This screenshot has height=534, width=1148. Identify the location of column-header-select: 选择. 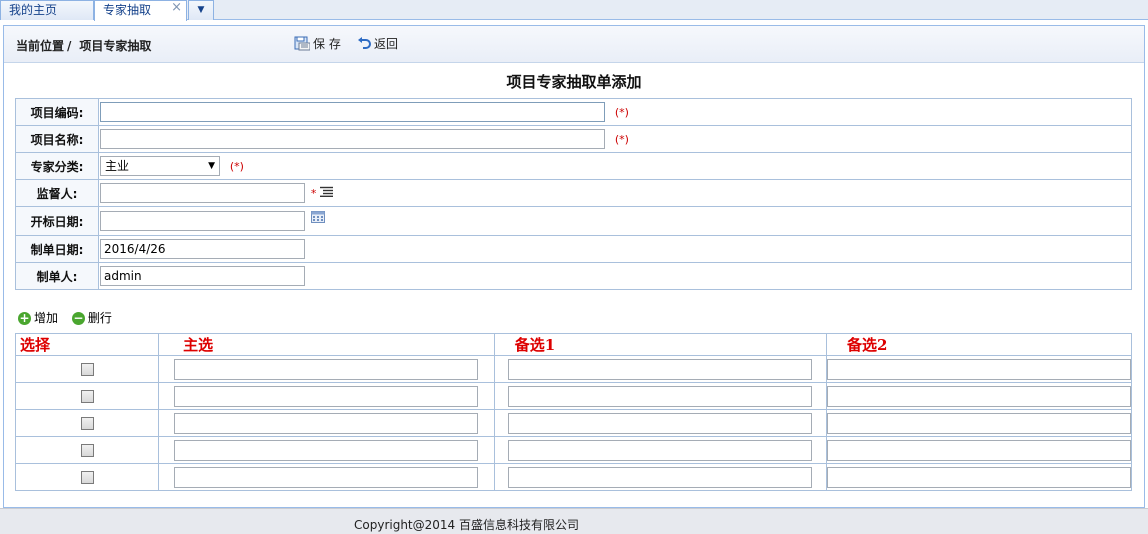
(87, 344).